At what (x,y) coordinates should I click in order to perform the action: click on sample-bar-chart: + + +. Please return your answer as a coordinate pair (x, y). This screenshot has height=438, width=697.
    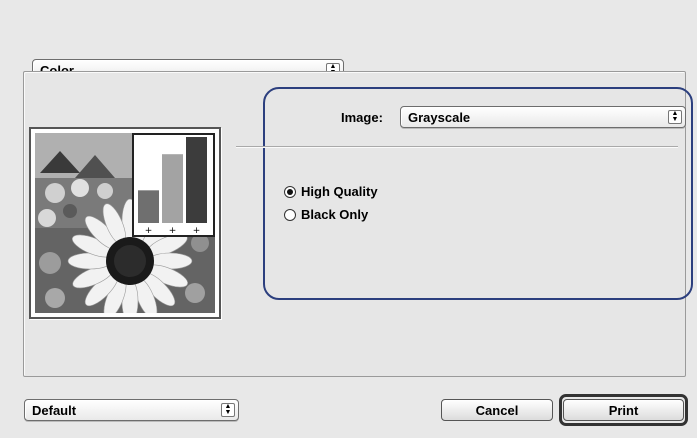
    Looking at the image, I should click on (172, 186).